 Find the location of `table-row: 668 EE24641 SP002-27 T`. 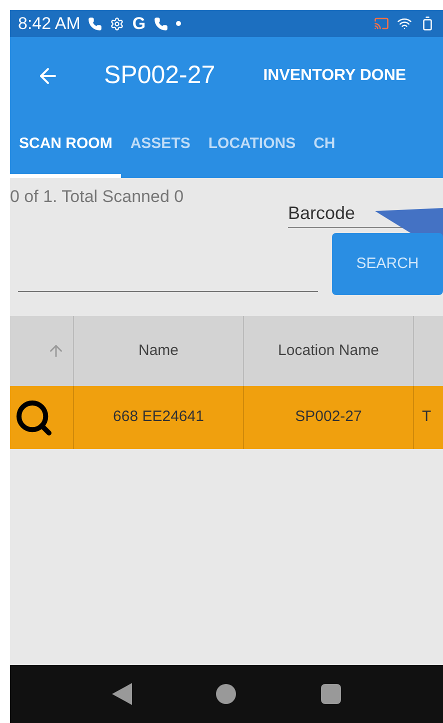

table-row: 668 EE24641 SP002-27 T is located at coordinates (226, 417).